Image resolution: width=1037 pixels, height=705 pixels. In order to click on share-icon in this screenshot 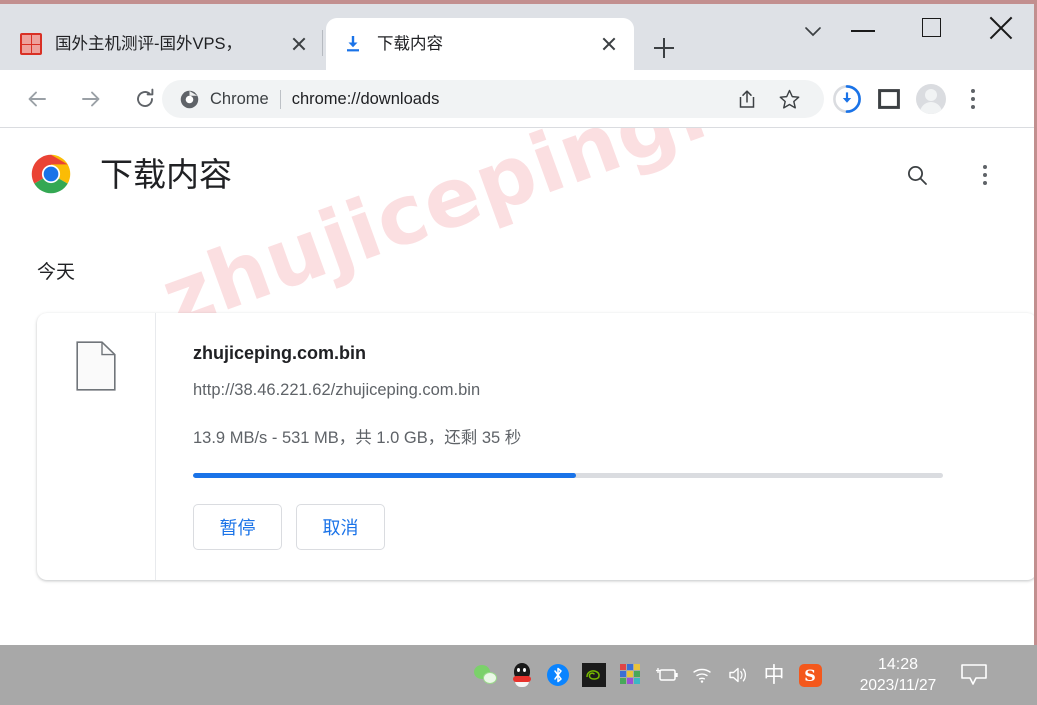, I will do `click(747, 99)`.